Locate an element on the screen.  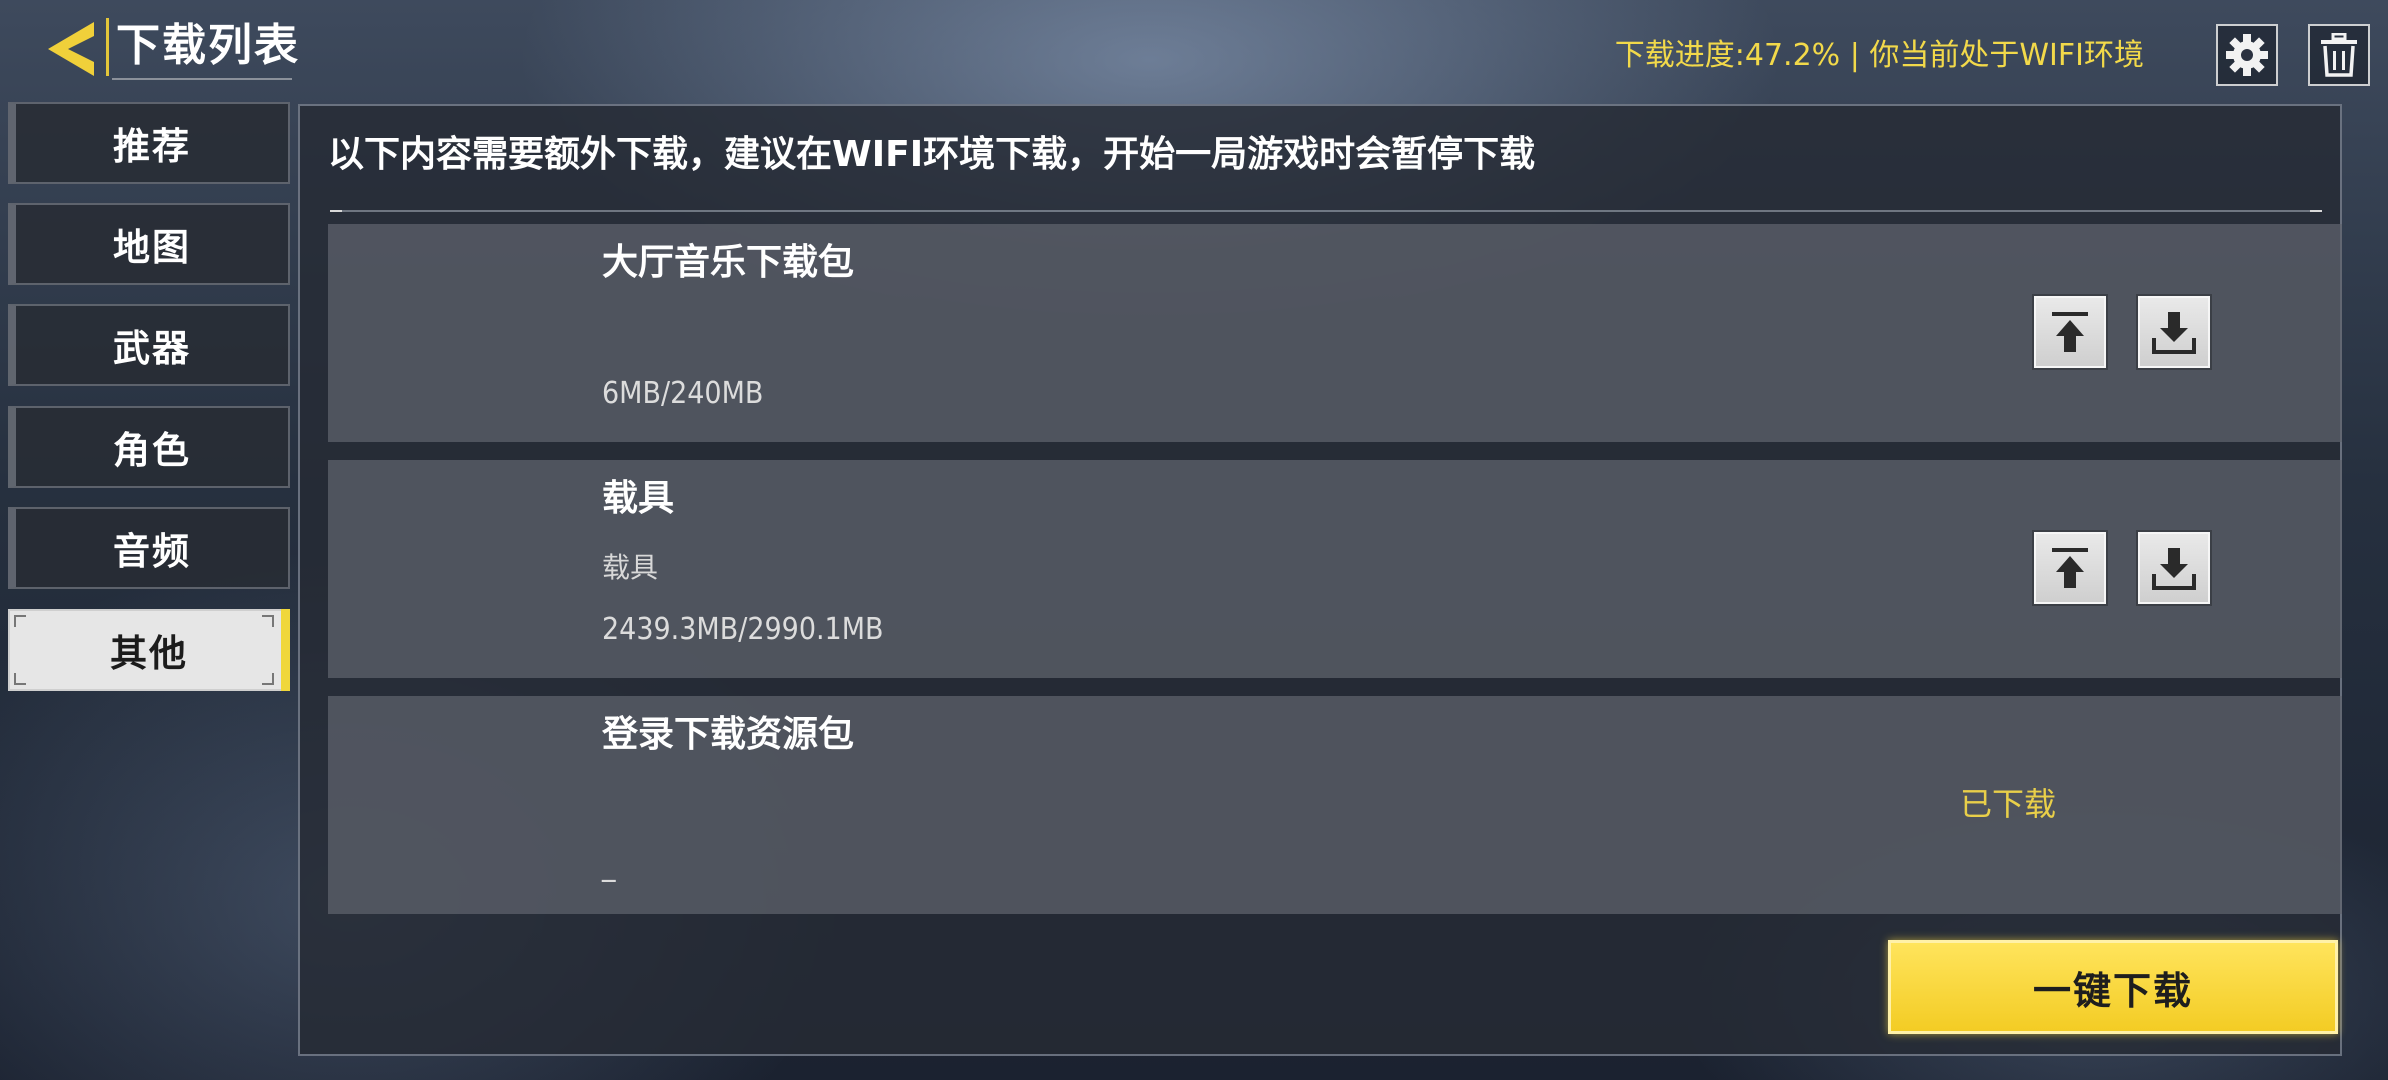
download-status: 下载进度:47.2% | 你当前处于WIFI环境 is located at coordinates (1879, 55).